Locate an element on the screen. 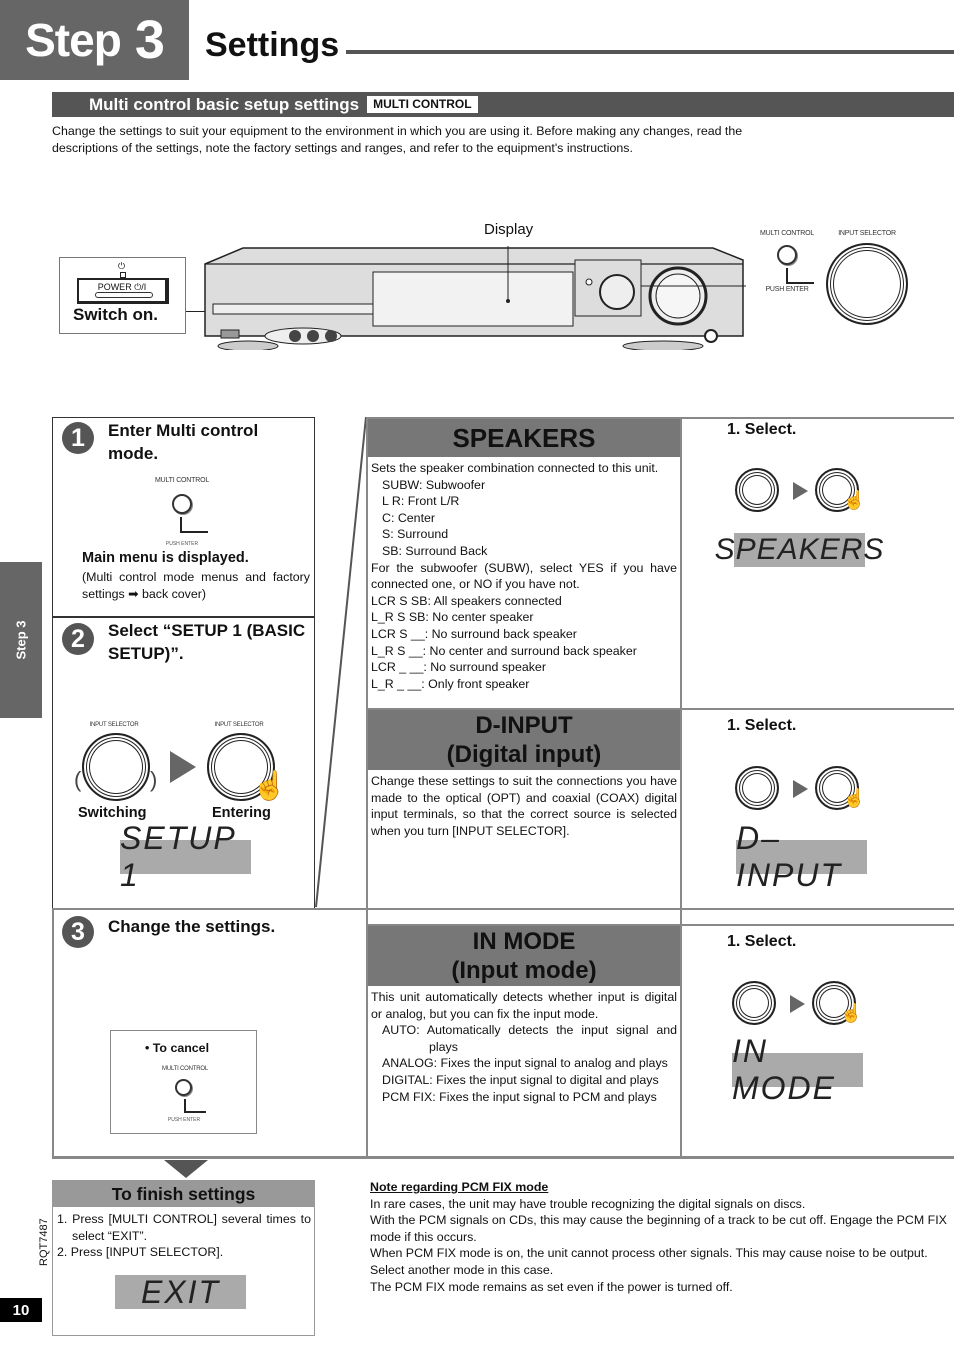 The width and height of the screenshot is (954, 1348). d-input-heading: D-INPUT (Digital input) is located at coordinates (524, 740).